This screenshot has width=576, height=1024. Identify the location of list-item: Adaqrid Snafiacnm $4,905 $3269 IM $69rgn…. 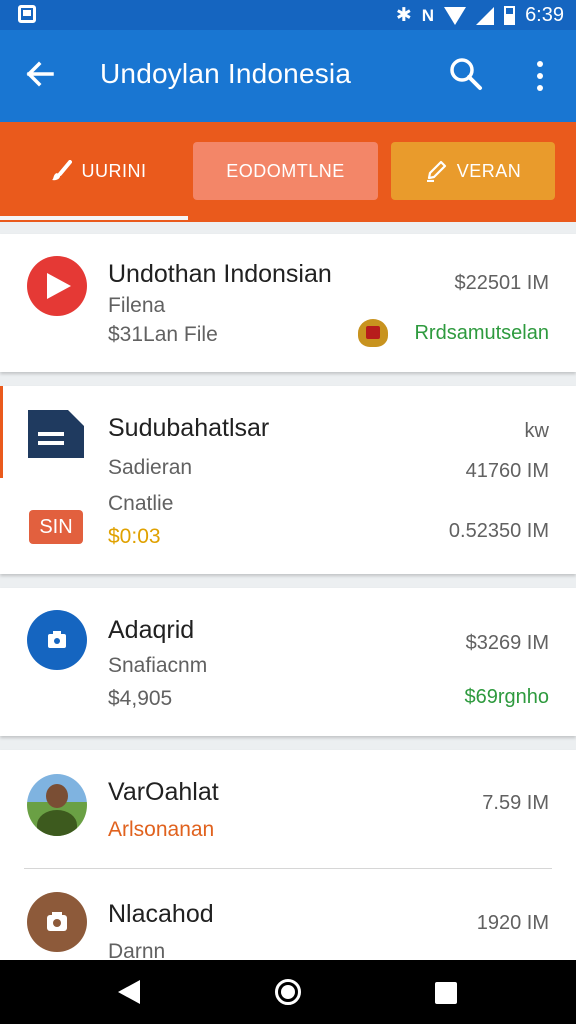
(288, 662).